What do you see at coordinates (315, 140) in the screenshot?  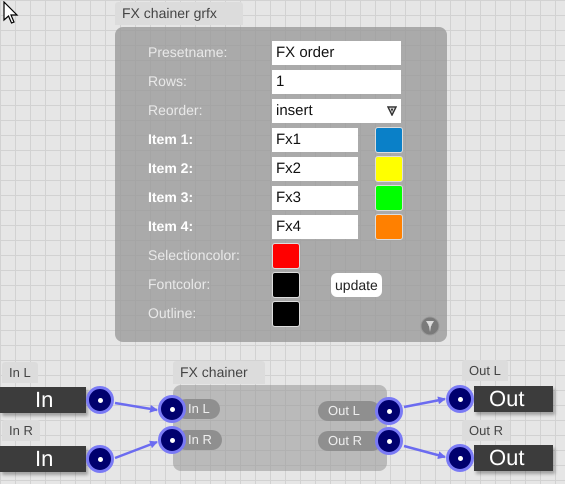 I see `input-field: Fx1` at bounding box center [315, 140].